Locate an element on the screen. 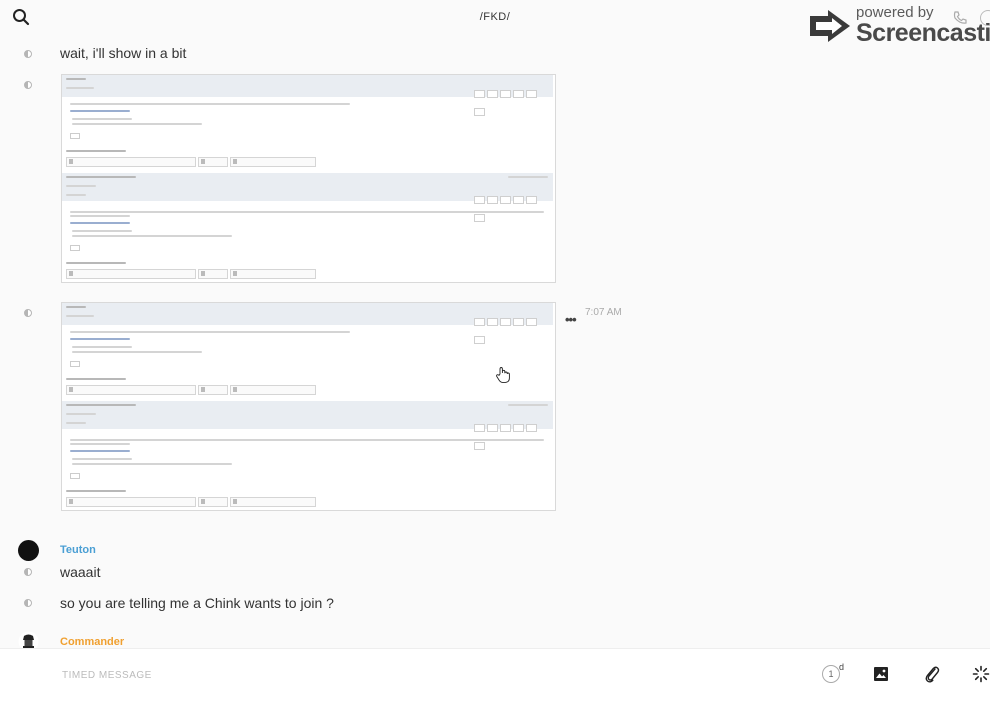  timer-value: 1 is located at coordinates (831, 674).